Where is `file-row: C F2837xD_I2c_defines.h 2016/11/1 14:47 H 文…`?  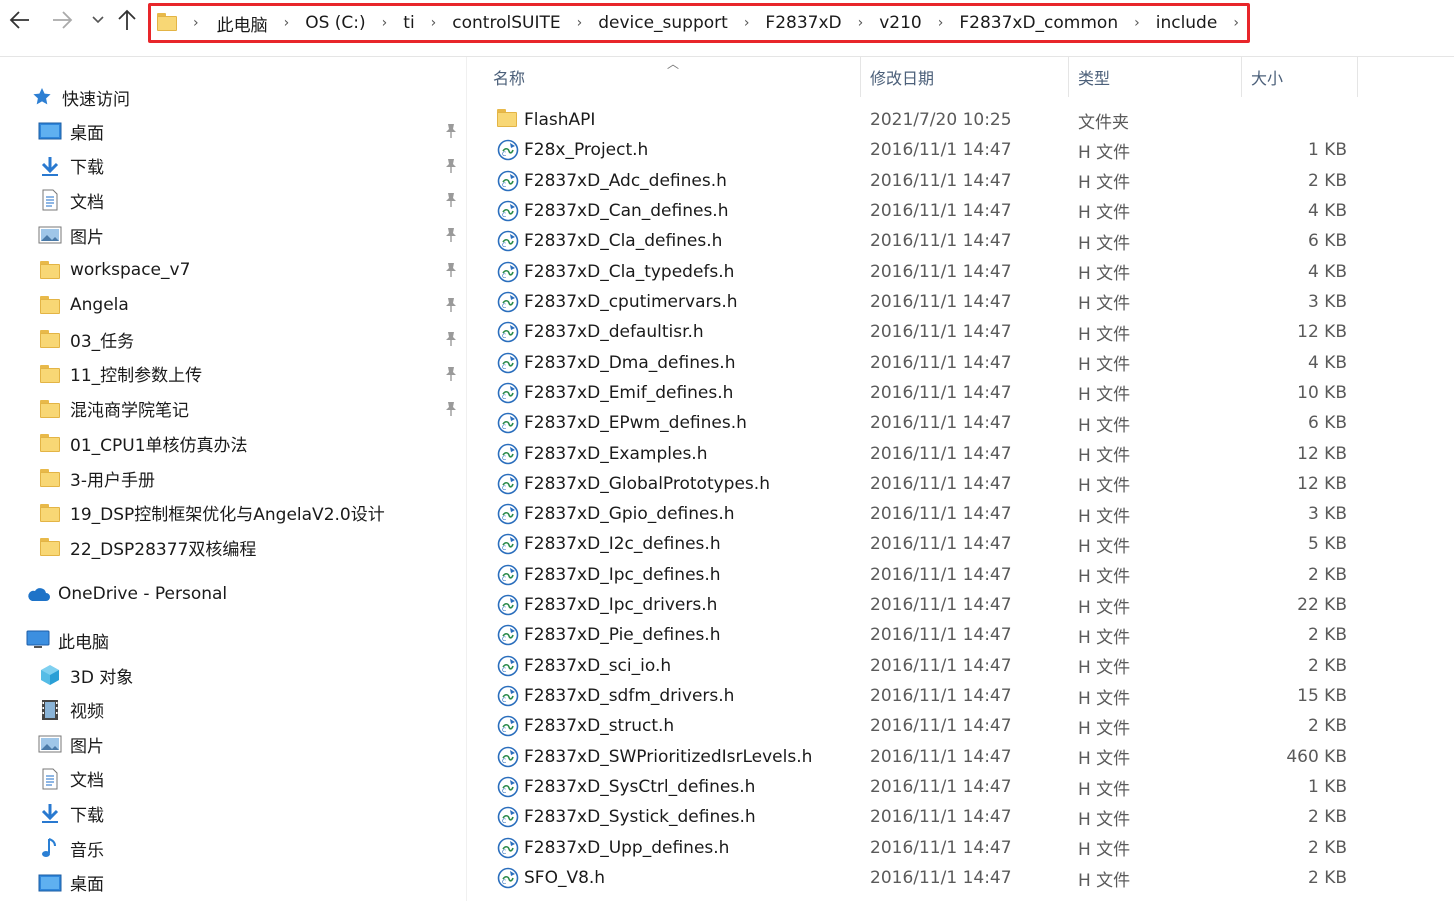
file-row: C F2837xD_I2c_defines.h 2016/11/1 14:47 H 文… is located at coordinates (960, 544).